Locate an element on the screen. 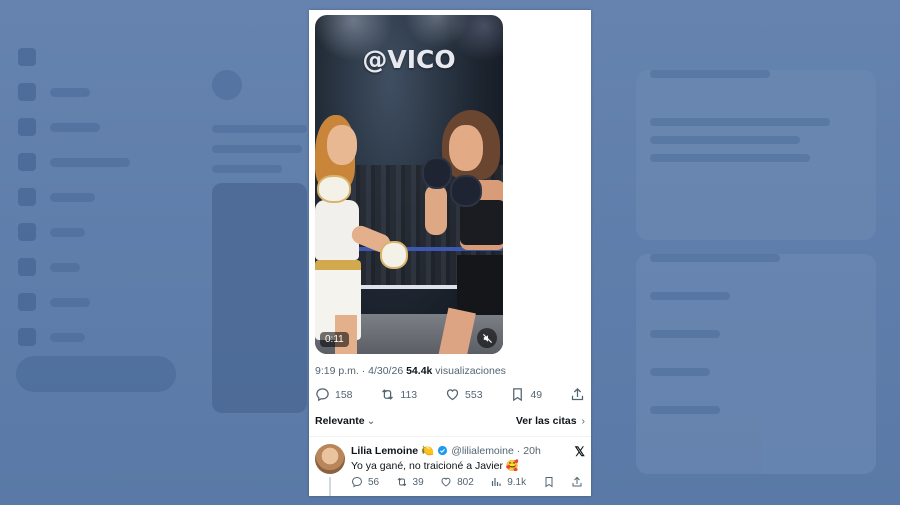 The image size is (900, 505). mute-button is located at coordinates (487, 338).